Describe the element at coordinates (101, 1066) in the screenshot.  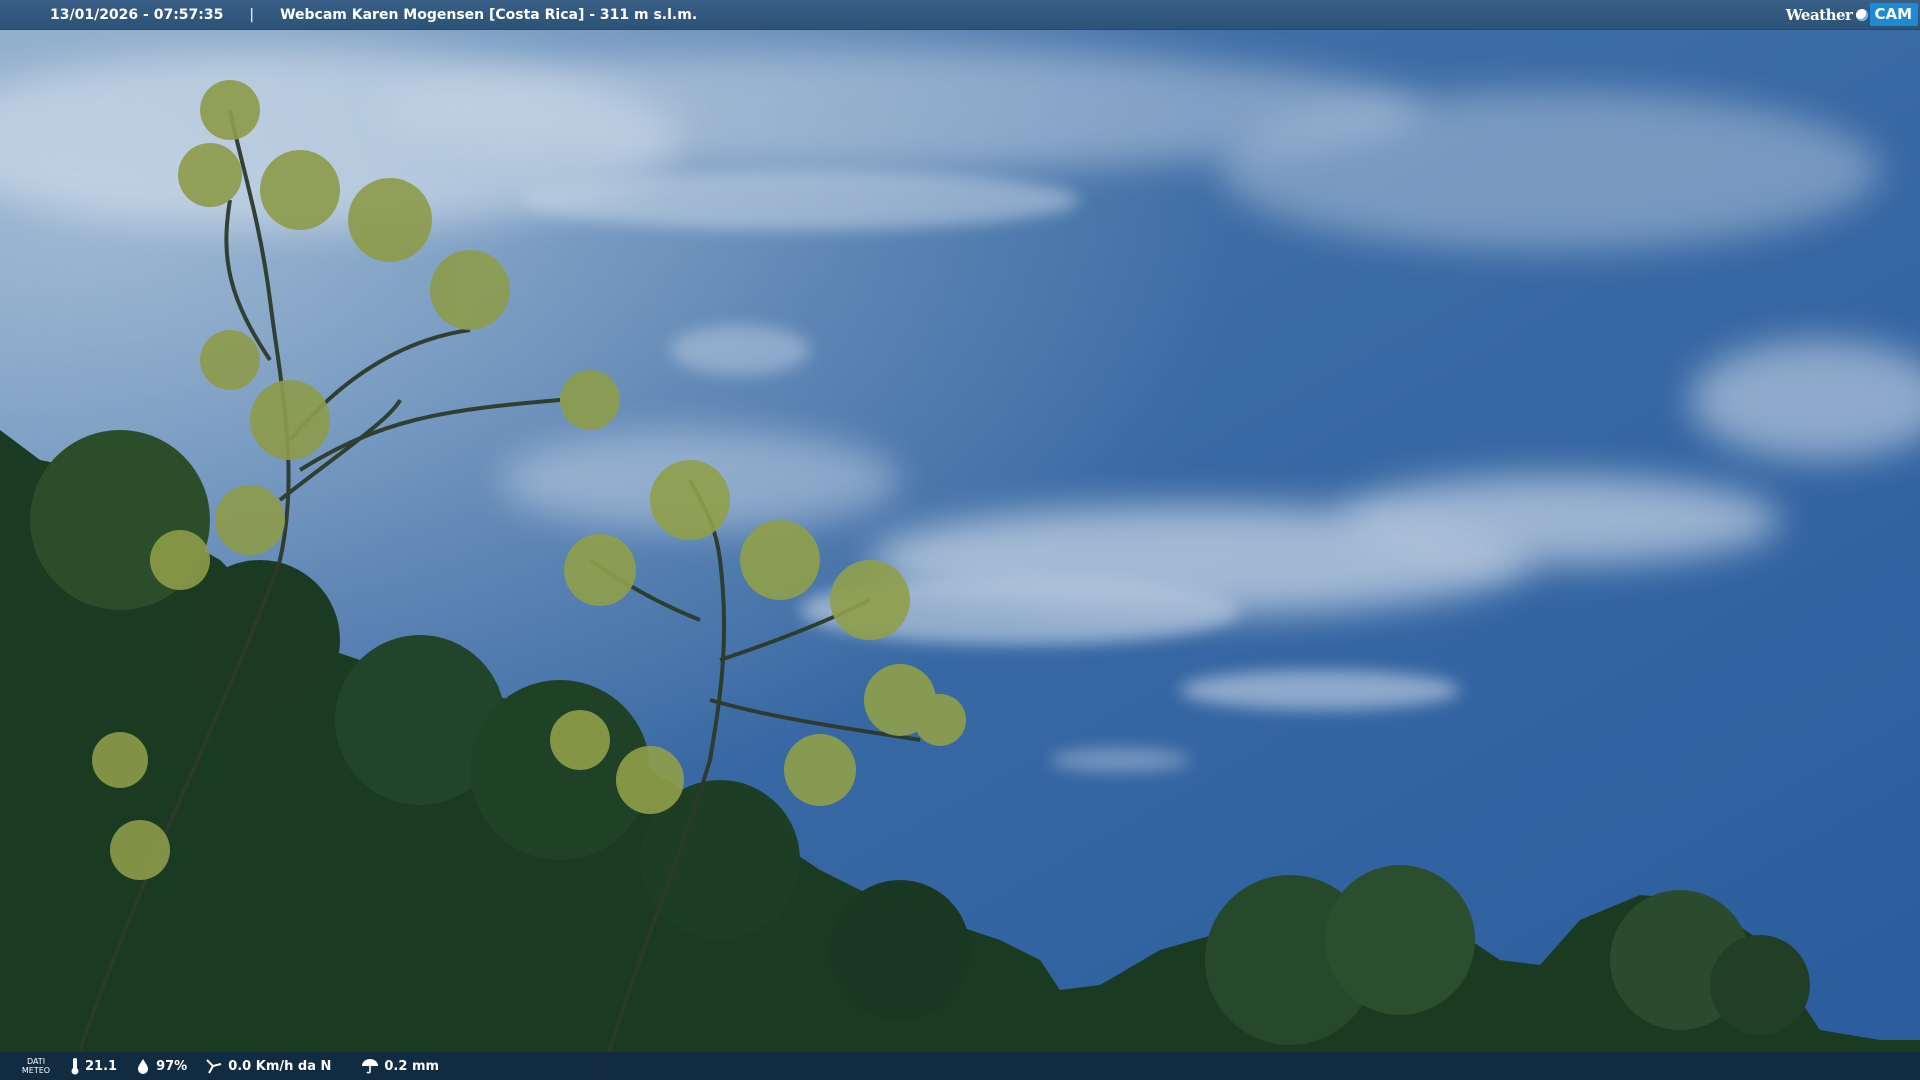
I see `temperature-value: 21.1` at that location.